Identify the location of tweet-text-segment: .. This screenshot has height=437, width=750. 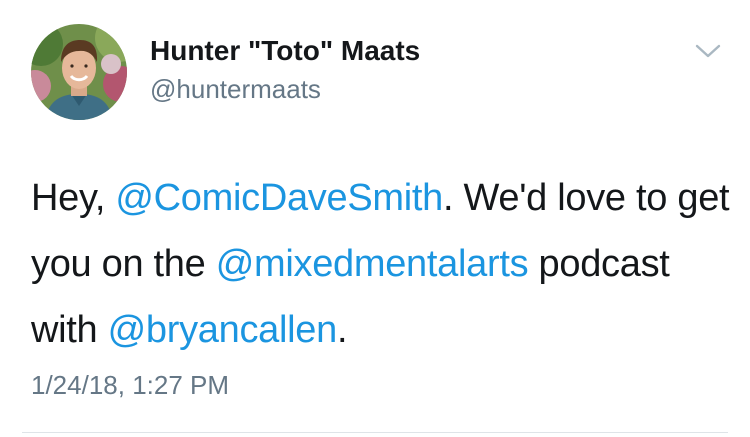
(342, 330).